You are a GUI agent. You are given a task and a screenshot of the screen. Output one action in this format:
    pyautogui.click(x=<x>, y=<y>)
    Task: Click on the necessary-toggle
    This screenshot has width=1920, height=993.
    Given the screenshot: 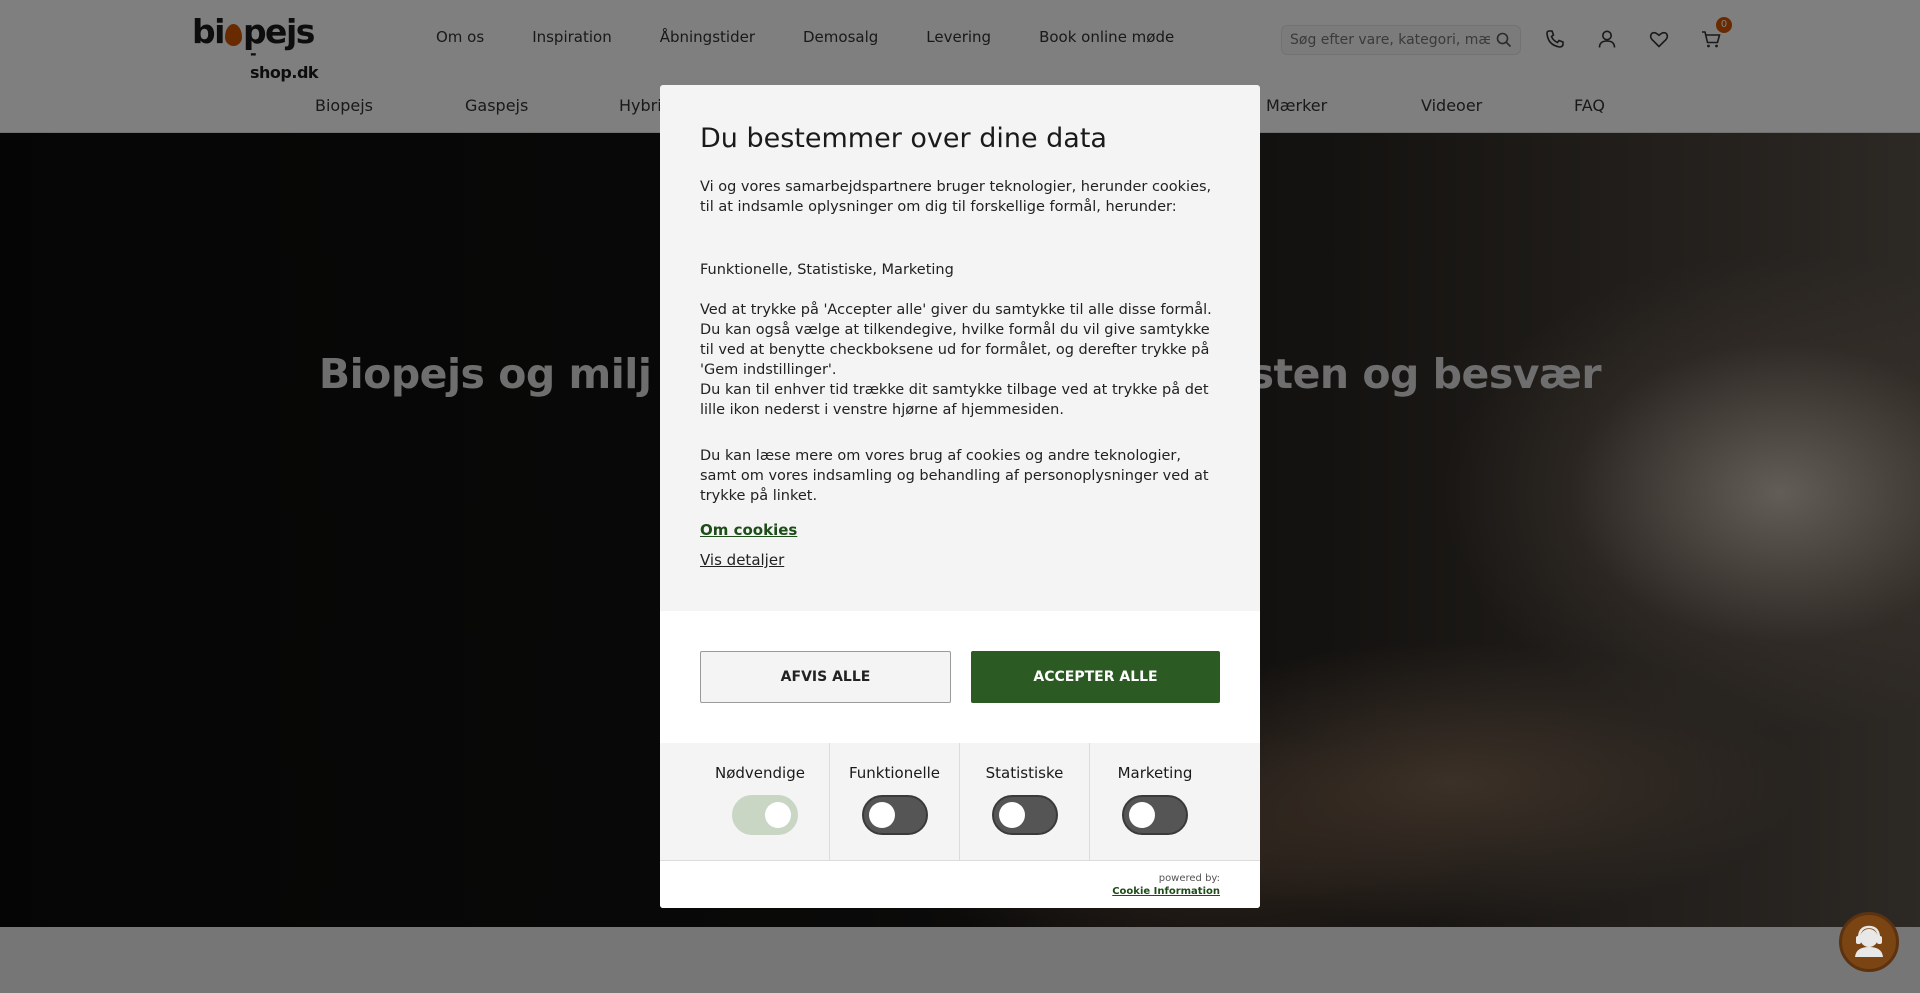 What is the action you would take?
    pyautogui.click(x=765, y=815)
    